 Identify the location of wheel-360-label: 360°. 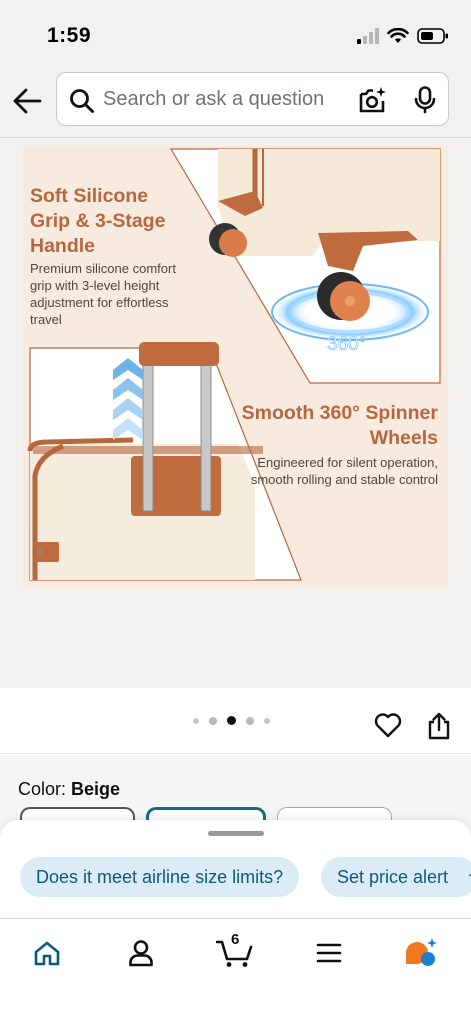
(346, 344).